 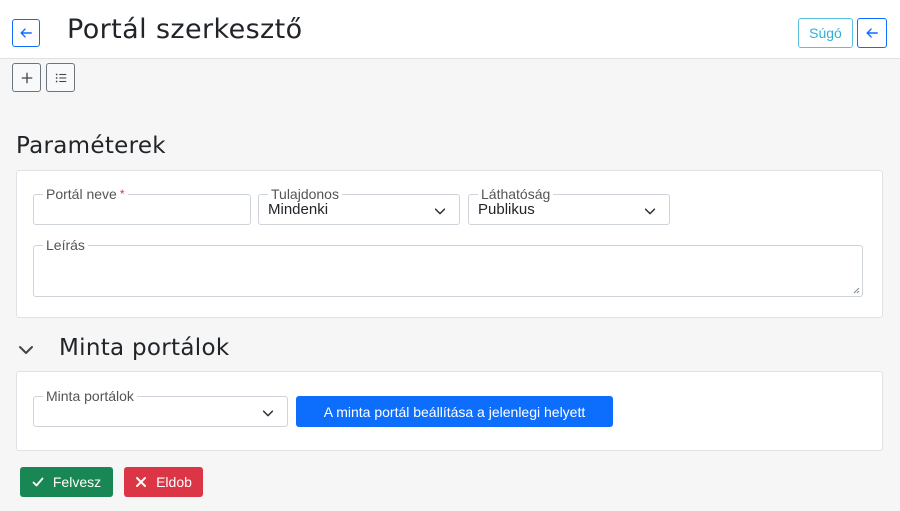 What do you see at coordinates (160, 407) in the screenshot?
I see `sample-portal-select: Minta portálok` at bounding box center [160, 407].